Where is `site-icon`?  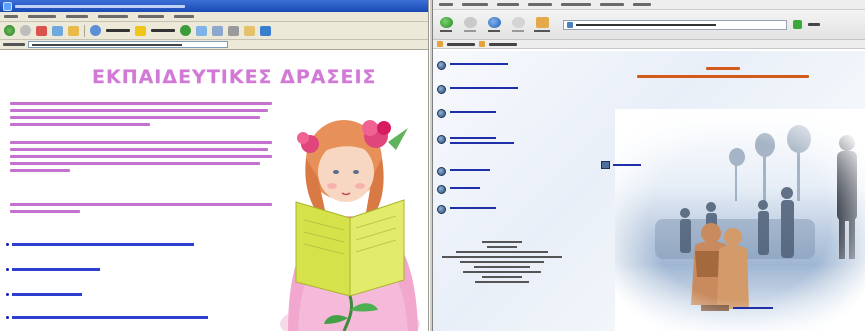 site-icon is located at coordinates (570, 24).